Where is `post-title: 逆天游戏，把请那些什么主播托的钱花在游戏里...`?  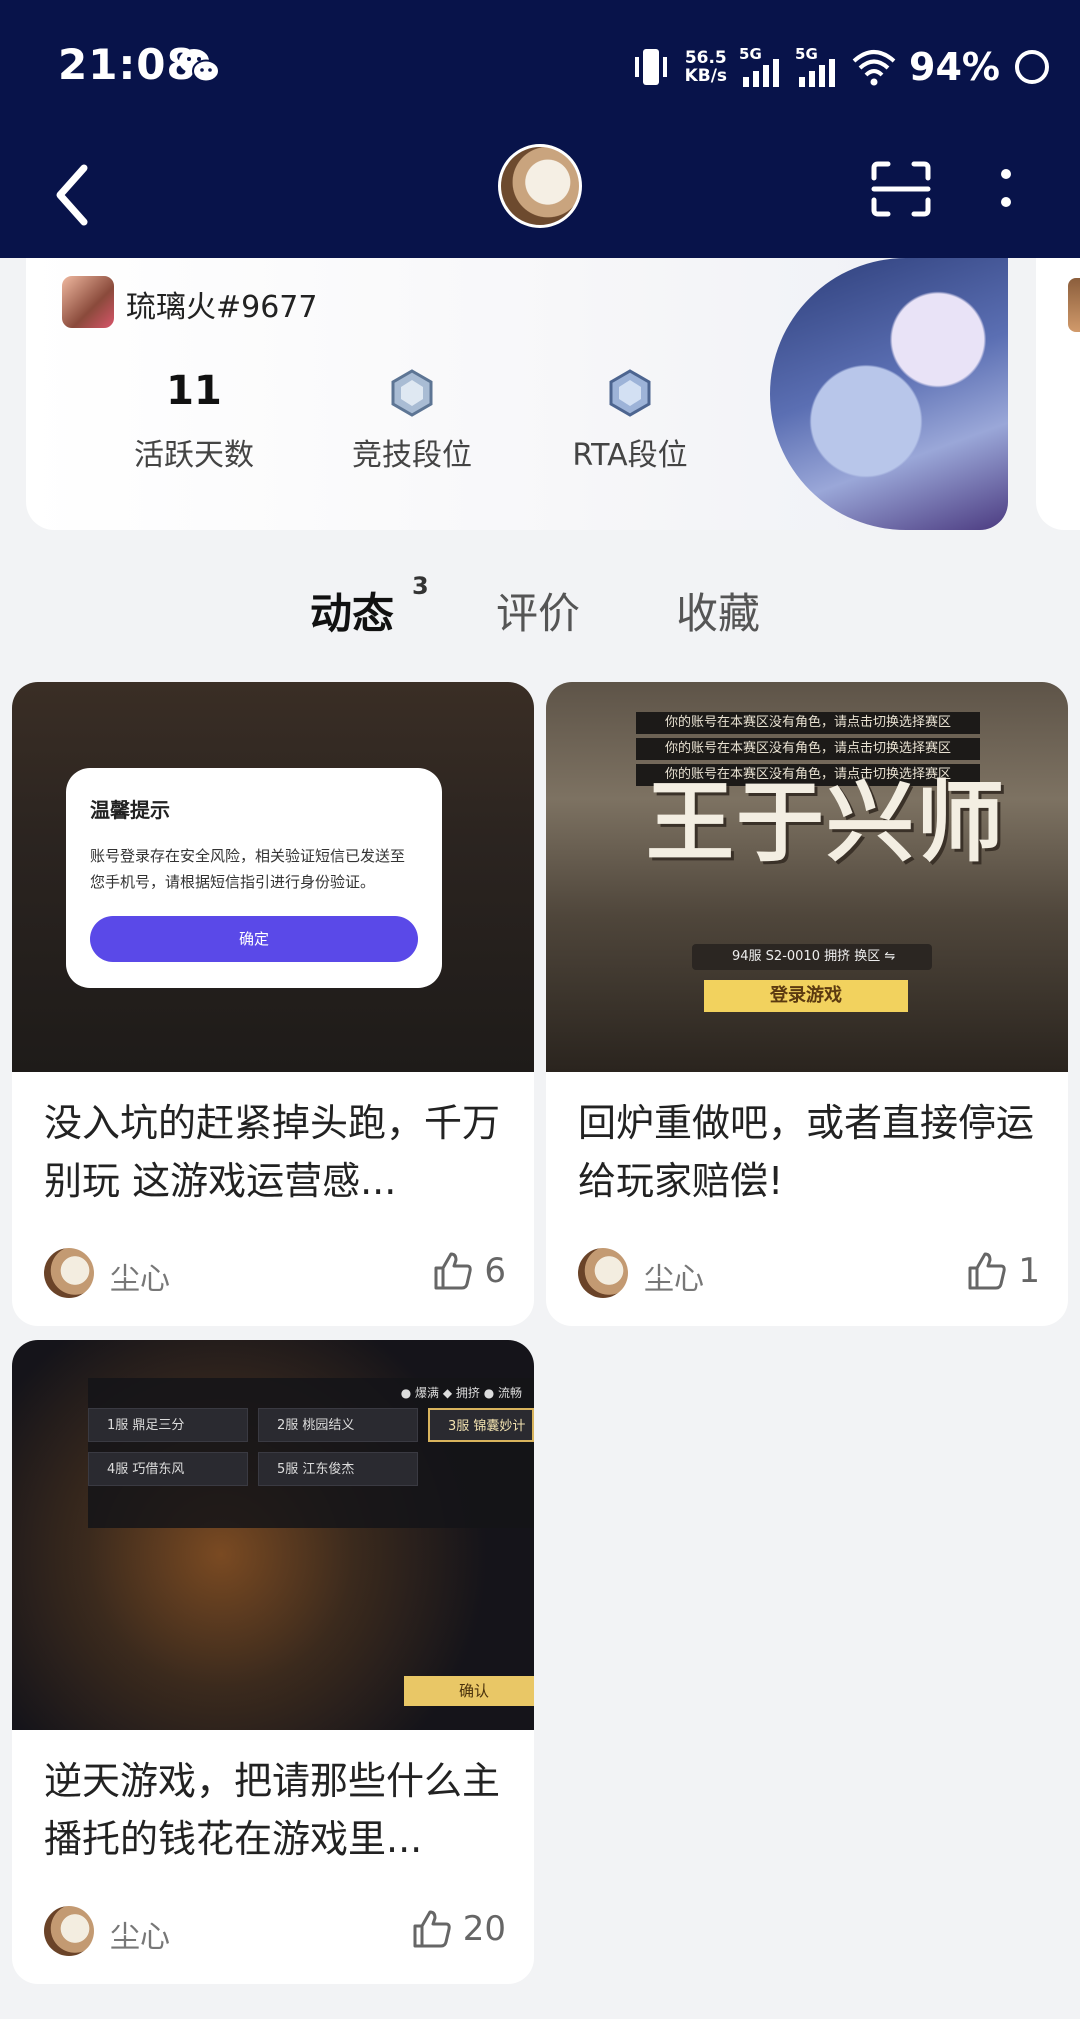 post-title: 逆天游戏，把请那些什么主播托的钱花在游戏里... is located at coordinates (272, 1810).